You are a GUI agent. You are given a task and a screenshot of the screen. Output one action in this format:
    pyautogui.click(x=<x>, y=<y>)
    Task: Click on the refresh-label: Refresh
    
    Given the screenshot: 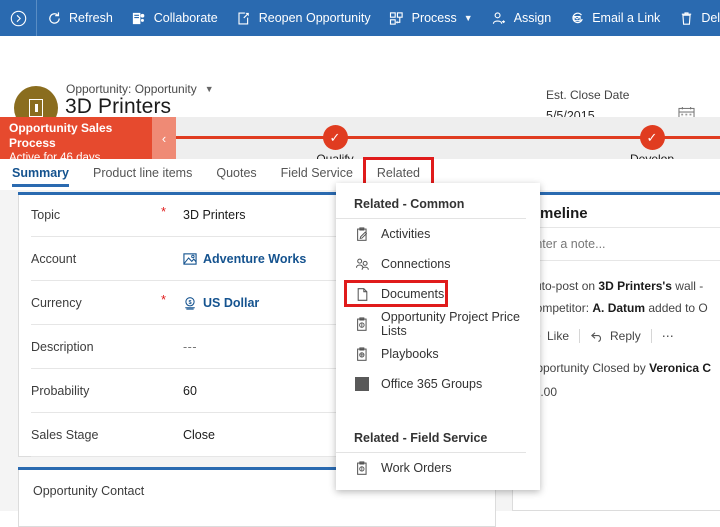 What is the action you would take?
    pyautogui.click(x=91, y=18)
    